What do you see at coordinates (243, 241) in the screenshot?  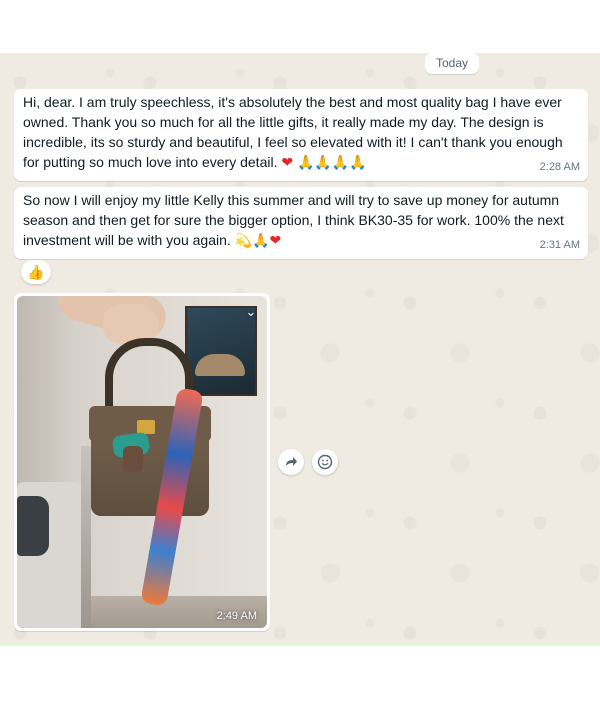 I see `dizzy-emoji: 💫` at bounding box center [243, 241].